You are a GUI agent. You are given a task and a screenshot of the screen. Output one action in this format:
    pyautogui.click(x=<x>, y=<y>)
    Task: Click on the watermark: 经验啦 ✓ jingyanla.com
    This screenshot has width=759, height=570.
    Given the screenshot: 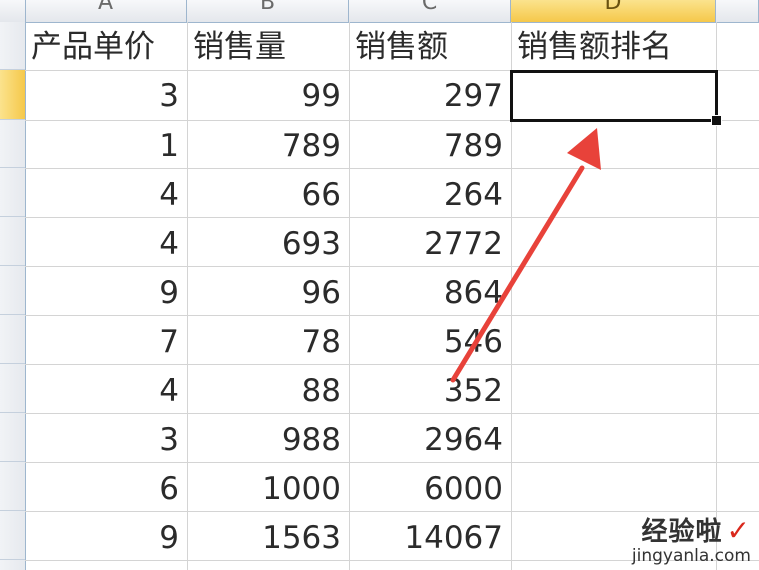 What is the action you would take?
    pyautogui.click(x=691, y=540)
    